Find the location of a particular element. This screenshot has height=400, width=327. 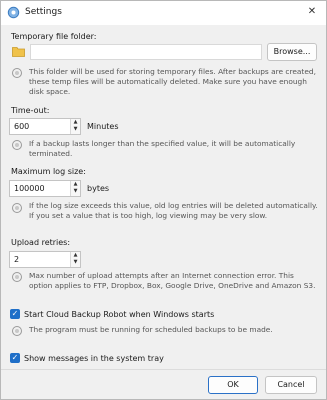

close-icon: ✕ is located at coordinates (312, 11).